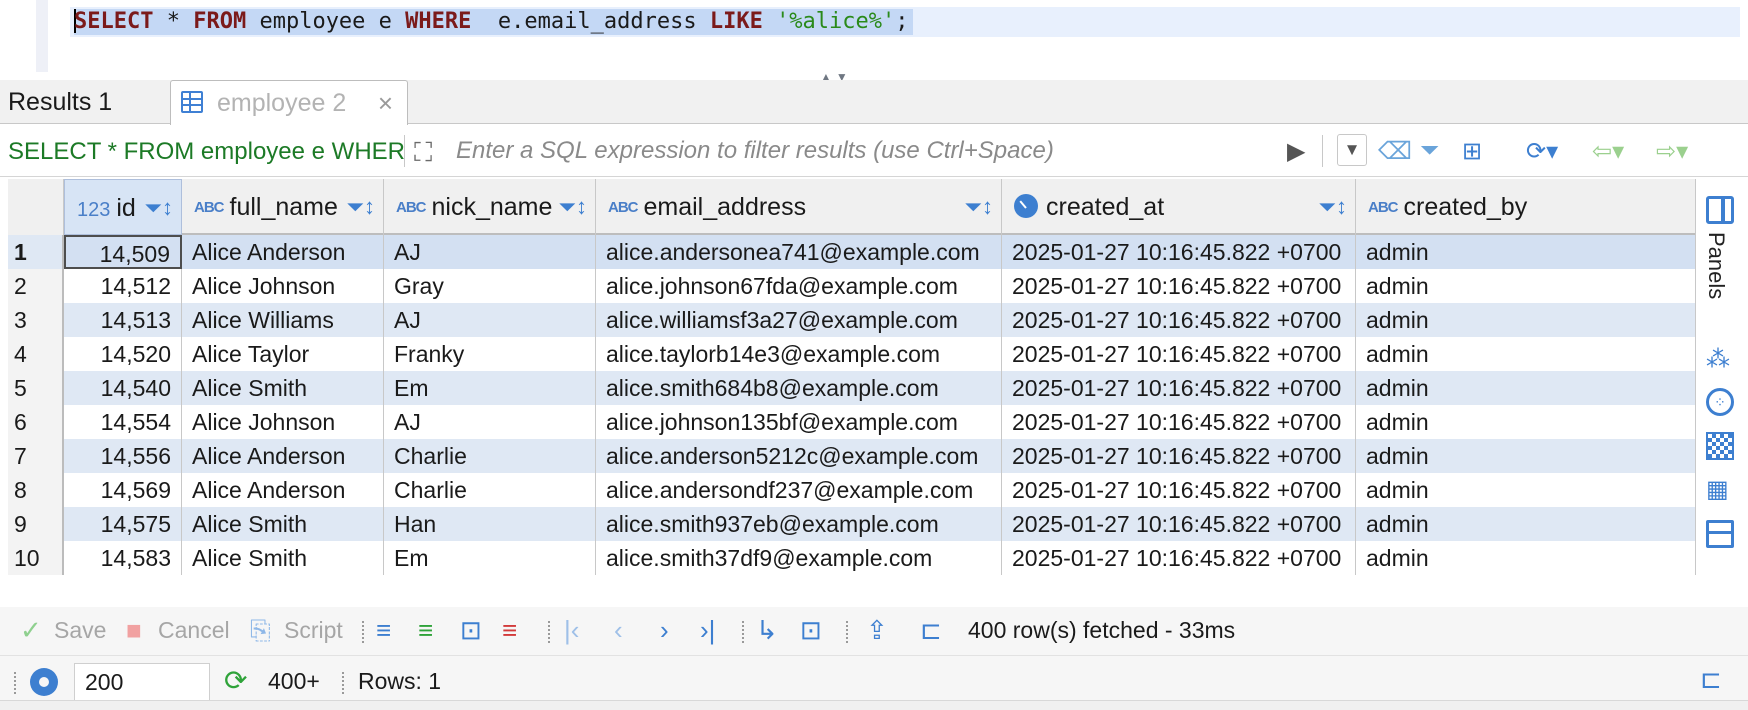  What do you see at coordinates (425, 630) in the screenshot?
I see `add-row-icon: ≡` at bounding box center [425, 630].